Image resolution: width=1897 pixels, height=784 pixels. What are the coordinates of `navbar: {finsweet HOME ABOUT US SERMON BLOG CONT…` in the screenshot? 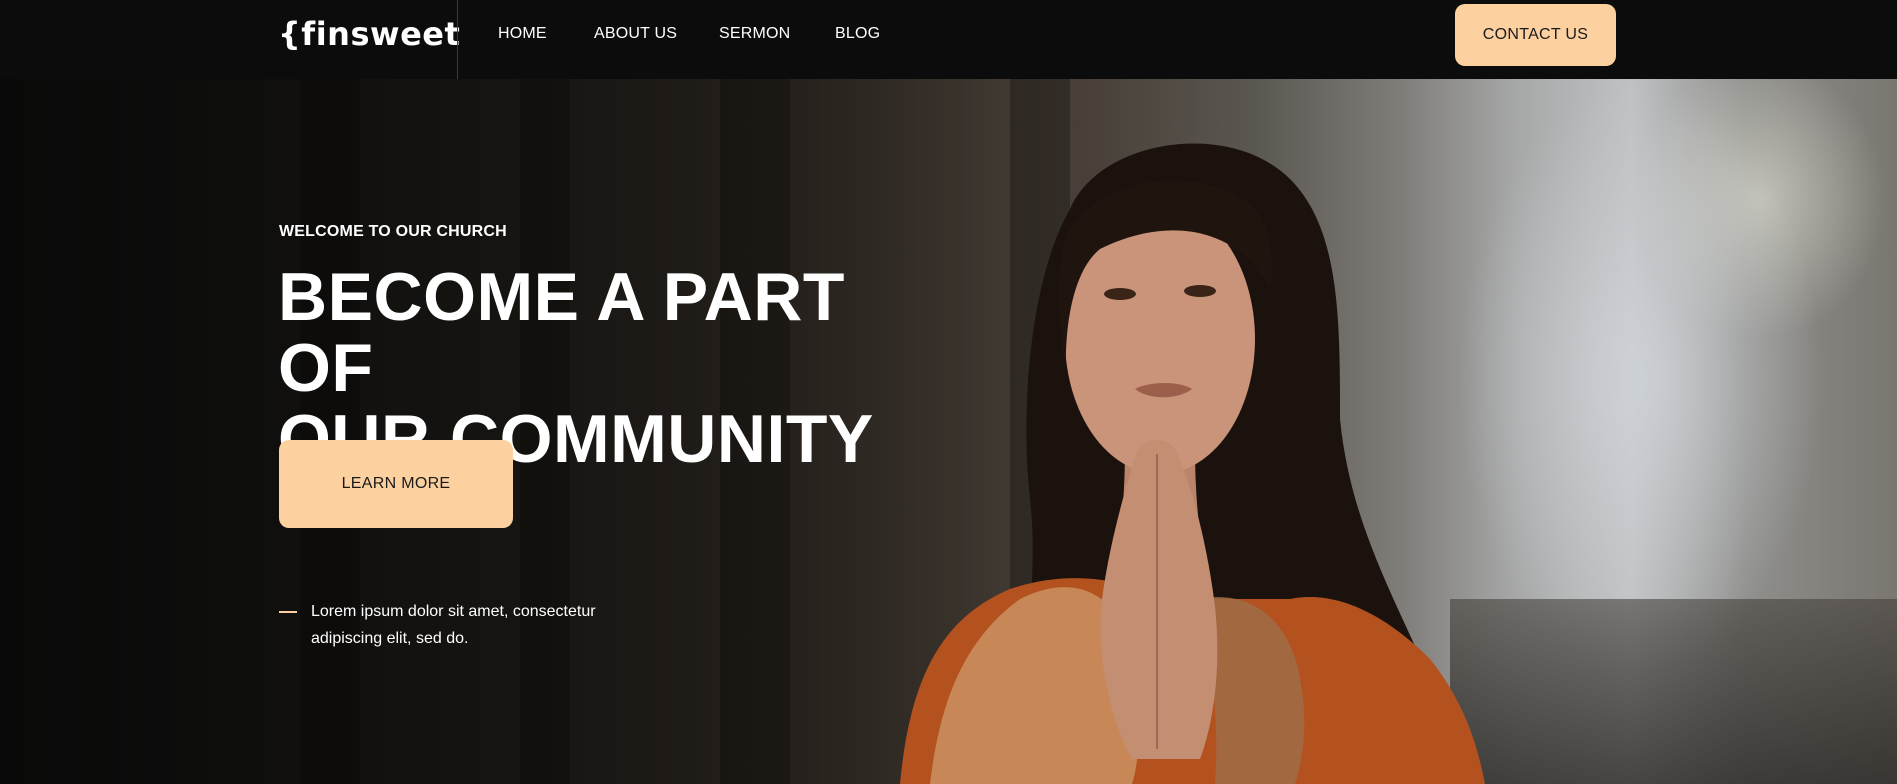 It's located at (948, 39).